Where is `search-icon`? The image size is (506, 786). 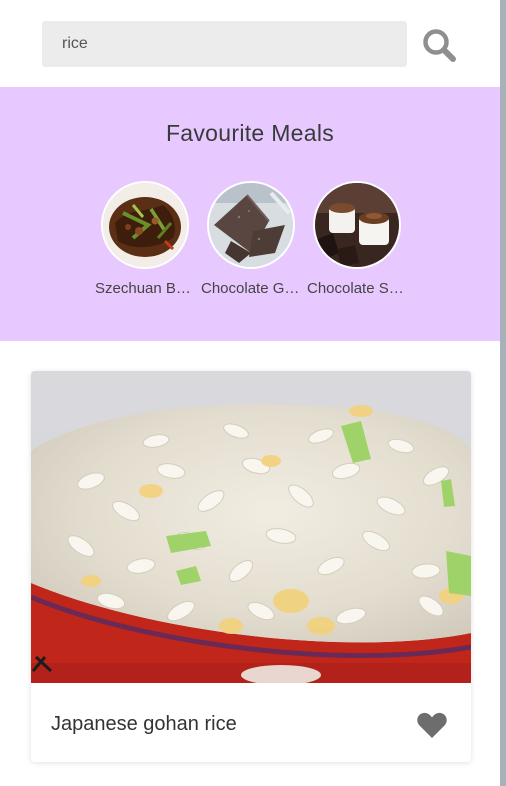
search-icon is located at coordinates (439, 45).